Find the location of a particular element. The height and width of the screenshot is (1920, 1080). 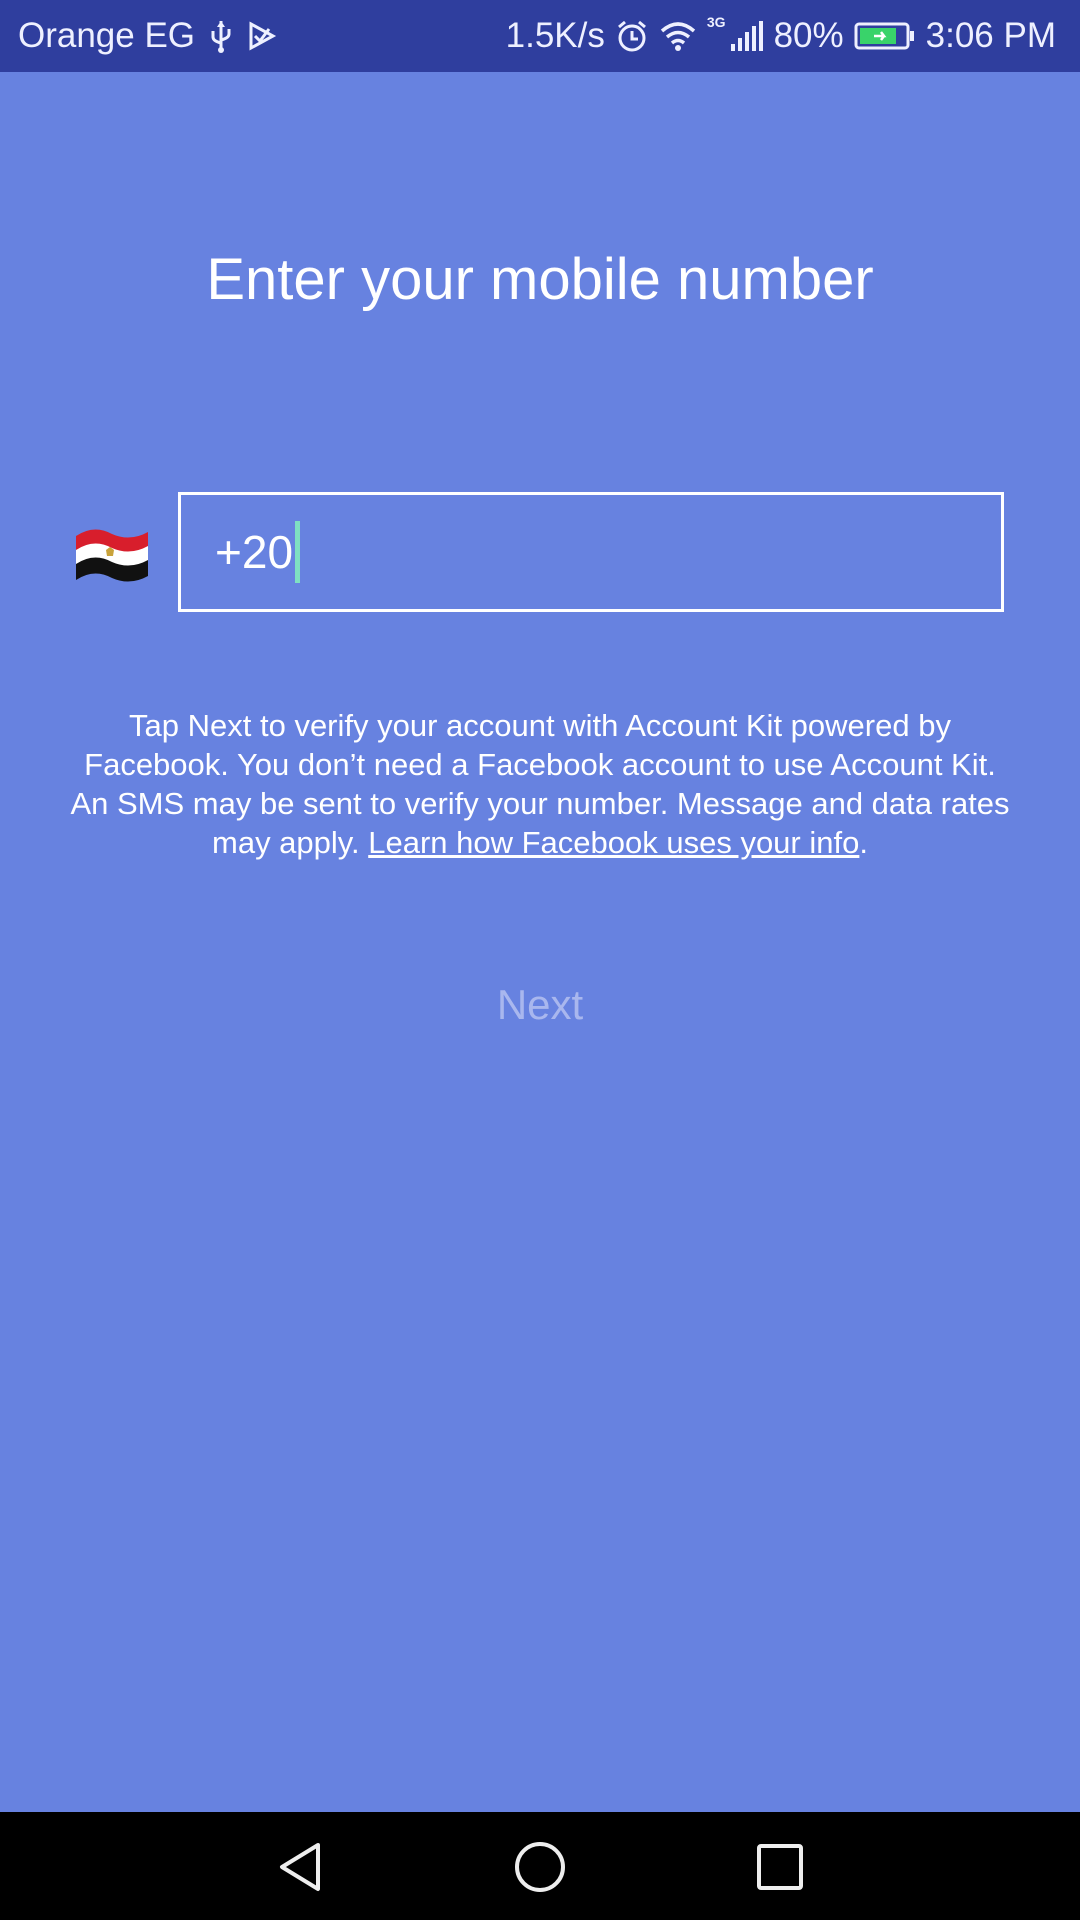

recents-icon is located at coordinates (780, 1867).